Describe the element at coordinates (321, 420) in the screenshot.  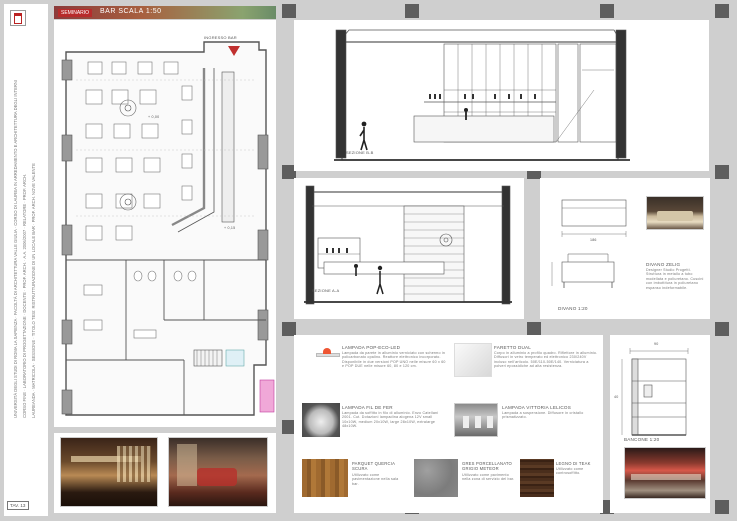
I see `lamp-fil-de-fer-image` at that location.